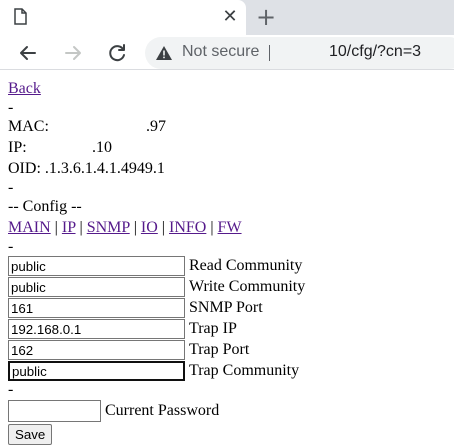 Image resolution: width=454 pixels, height=445 pixels. What do you see at coordinates (96, 266) in the screenshot?
I see `read-community-input` at bounding box center [96, 266].